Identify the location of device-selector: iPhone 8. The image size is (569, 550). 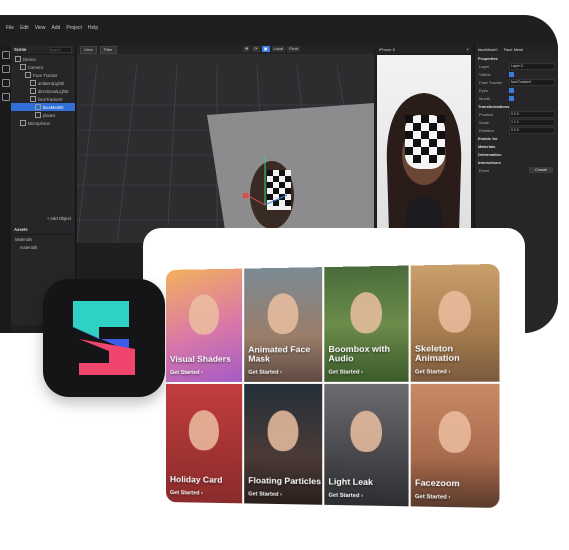
(387, 49).